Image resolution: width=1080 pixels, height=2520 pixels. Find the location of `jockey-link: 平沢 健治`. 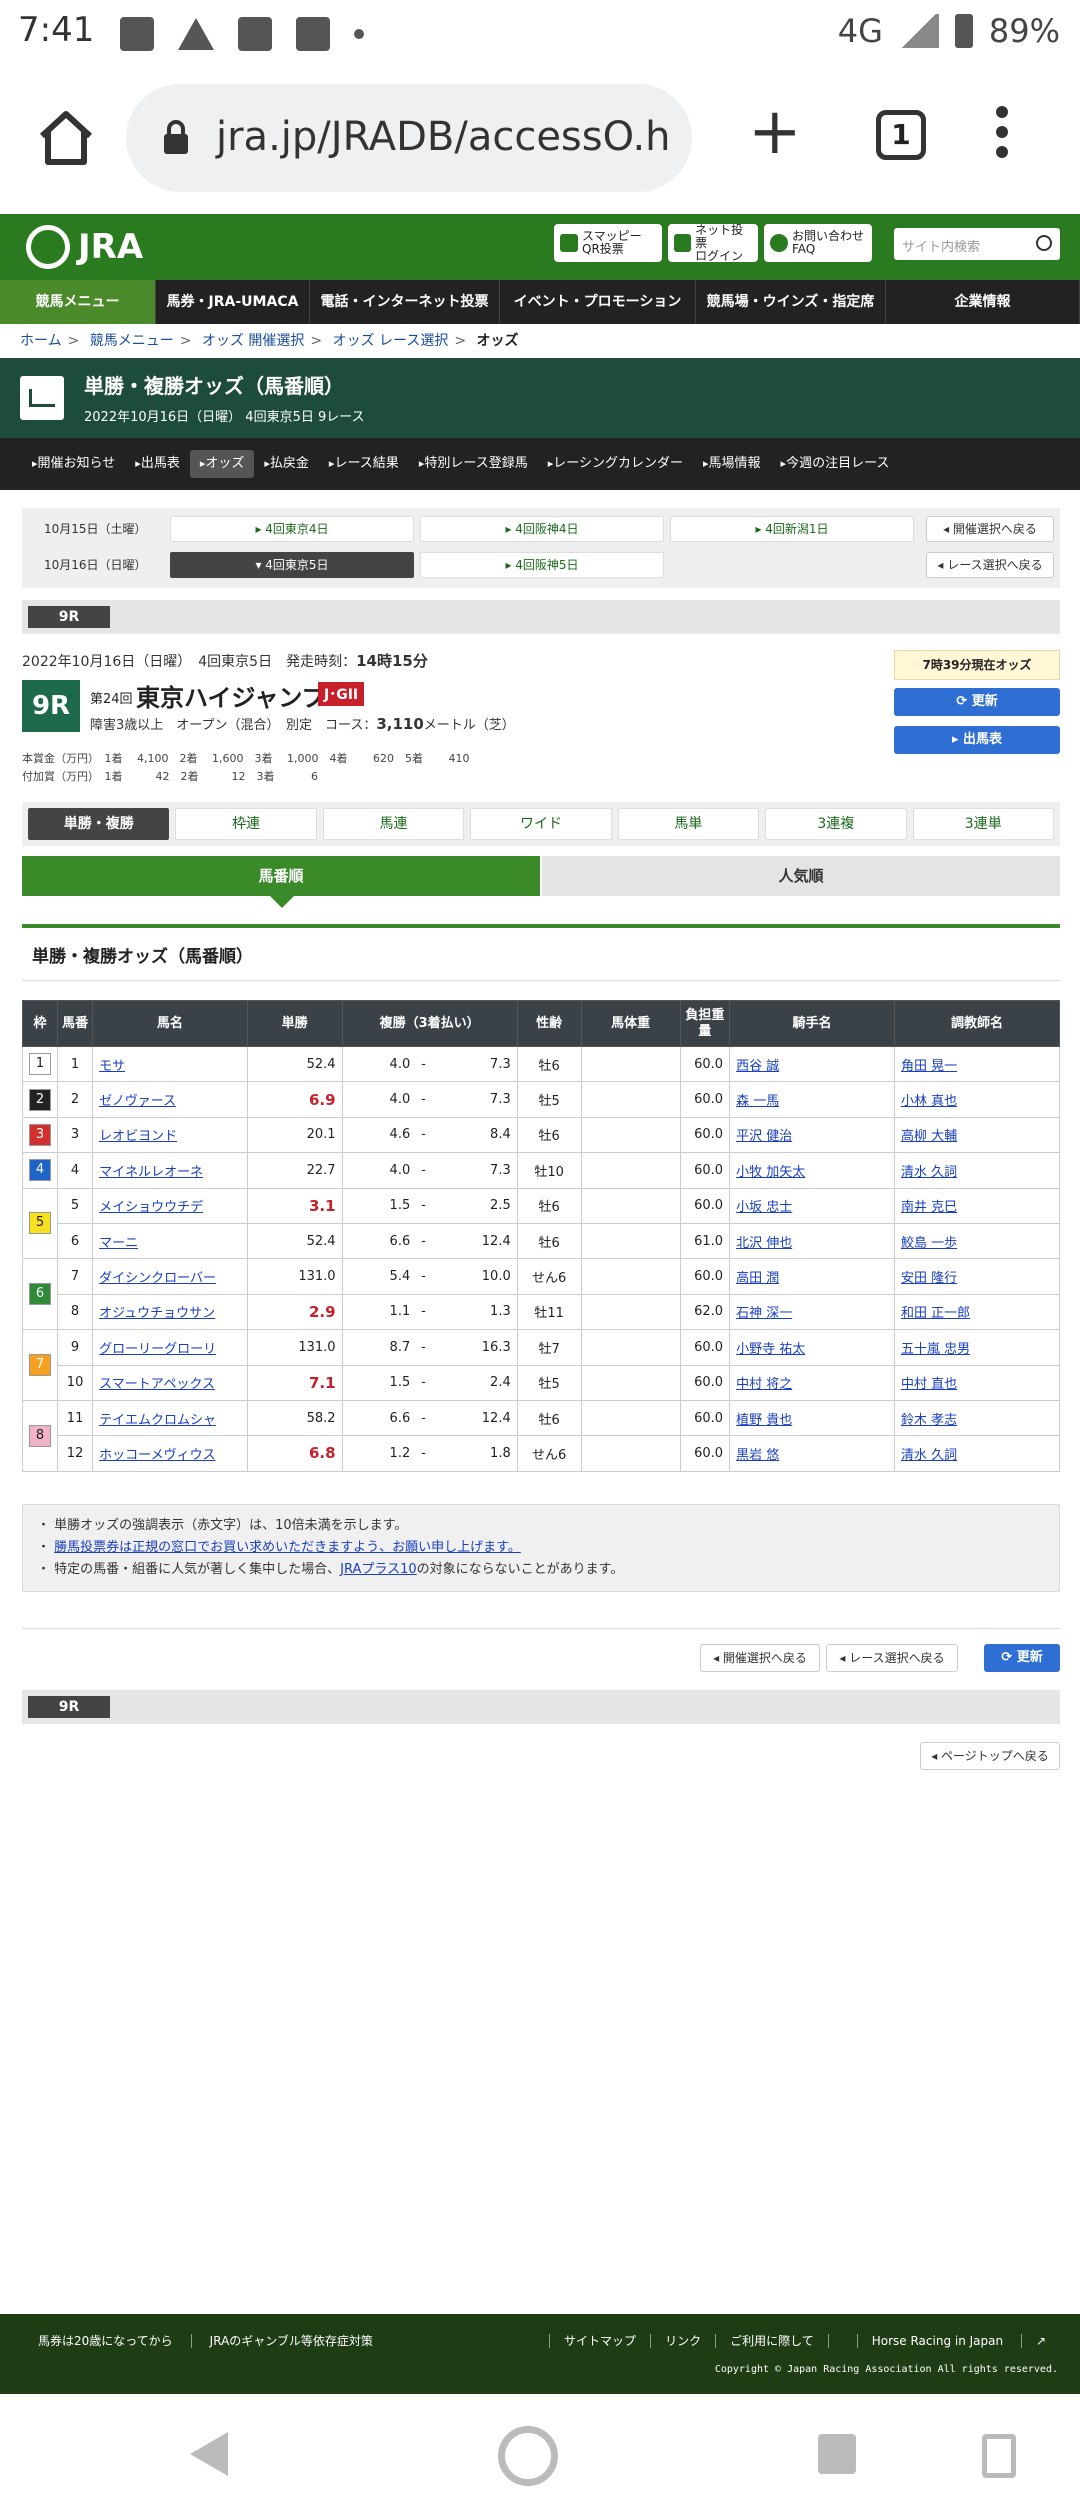

jockey-link: 平沢 健治 is located at coordinates (812, 1135).